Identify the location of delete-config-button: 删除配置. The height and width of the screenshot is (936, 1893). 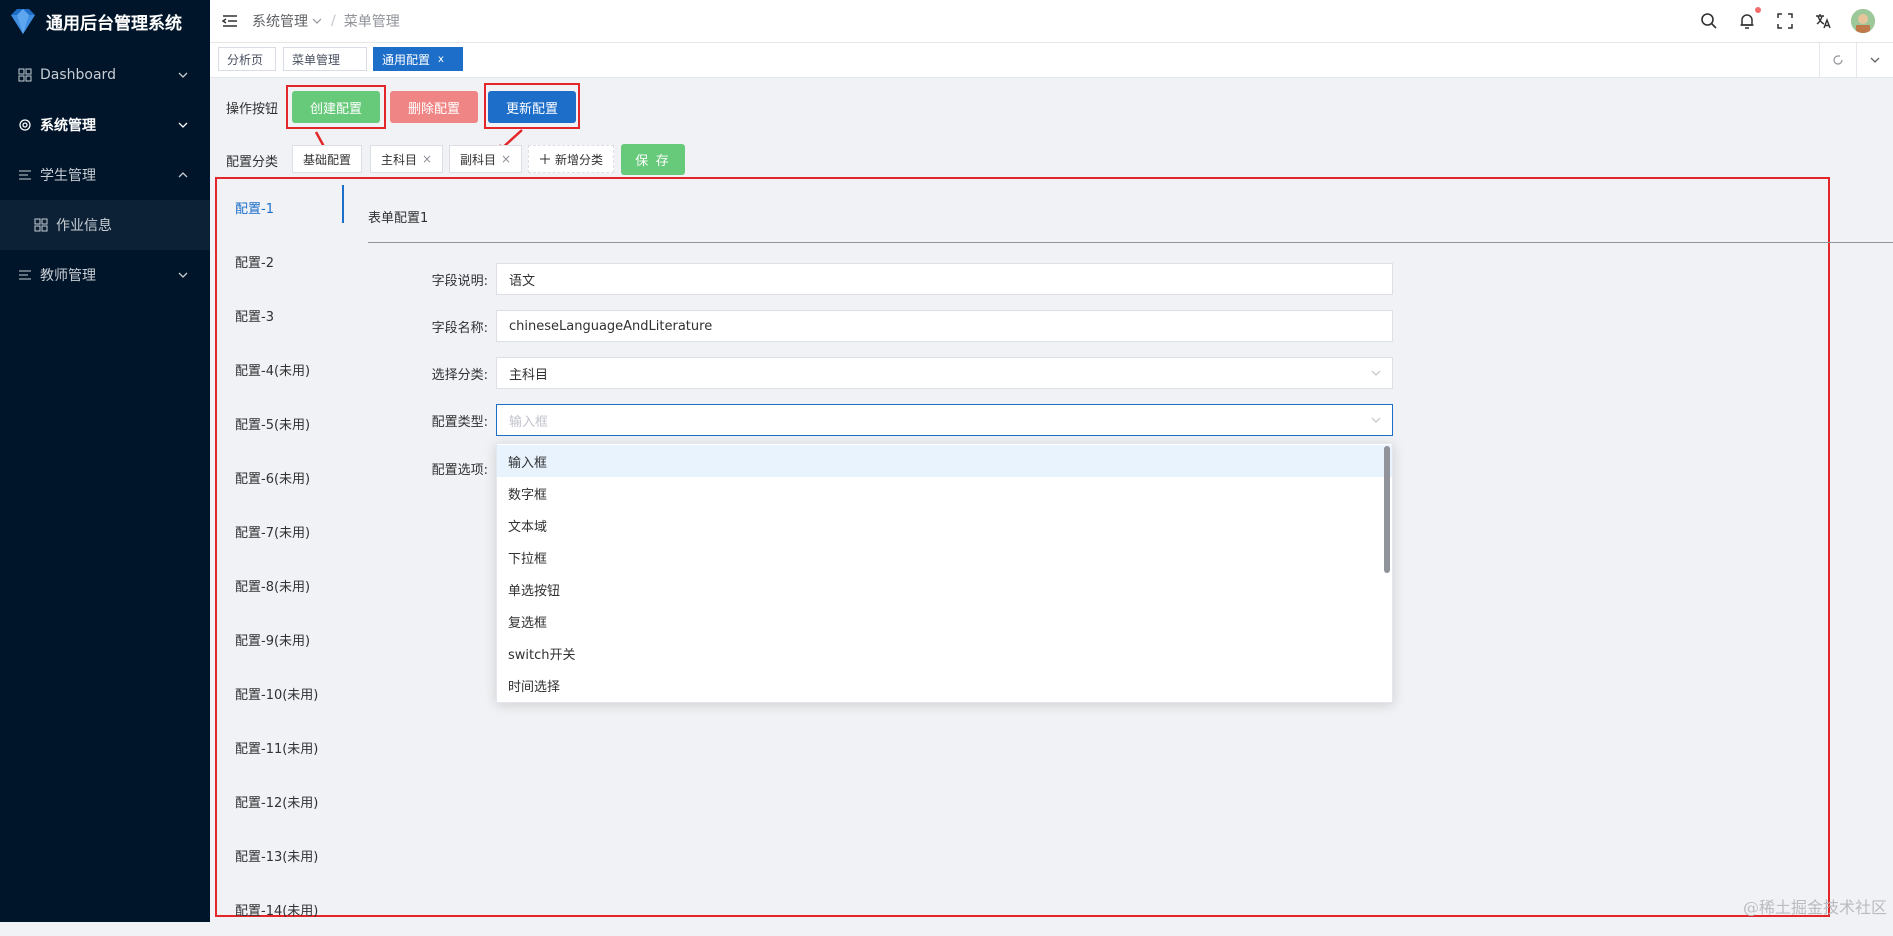
(434, 107).